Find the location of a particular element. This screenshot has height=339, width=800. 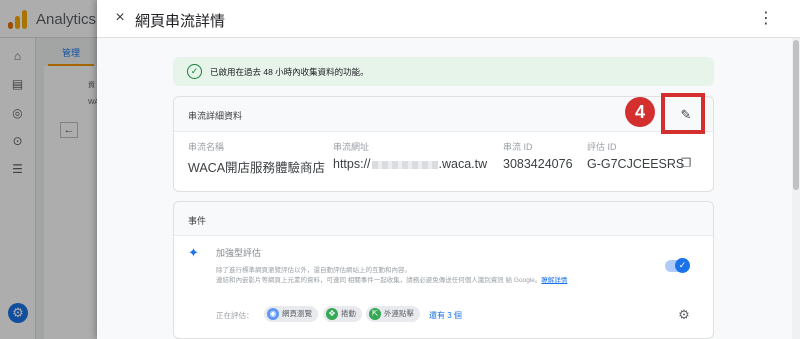

event-chip: ◉ 網頁瀏覽 is located at coordinates (291, 314).